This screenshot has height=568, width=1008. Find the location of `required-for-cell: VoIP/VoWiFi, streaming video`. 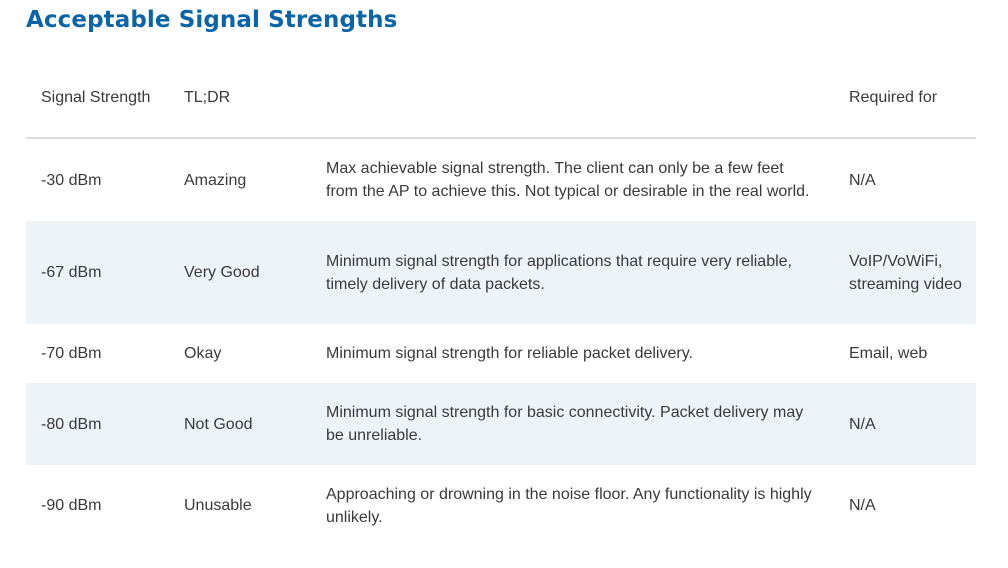

required-for-cell: VoIP/VoWiFi, streaming video is located at coordinates (905, 272).